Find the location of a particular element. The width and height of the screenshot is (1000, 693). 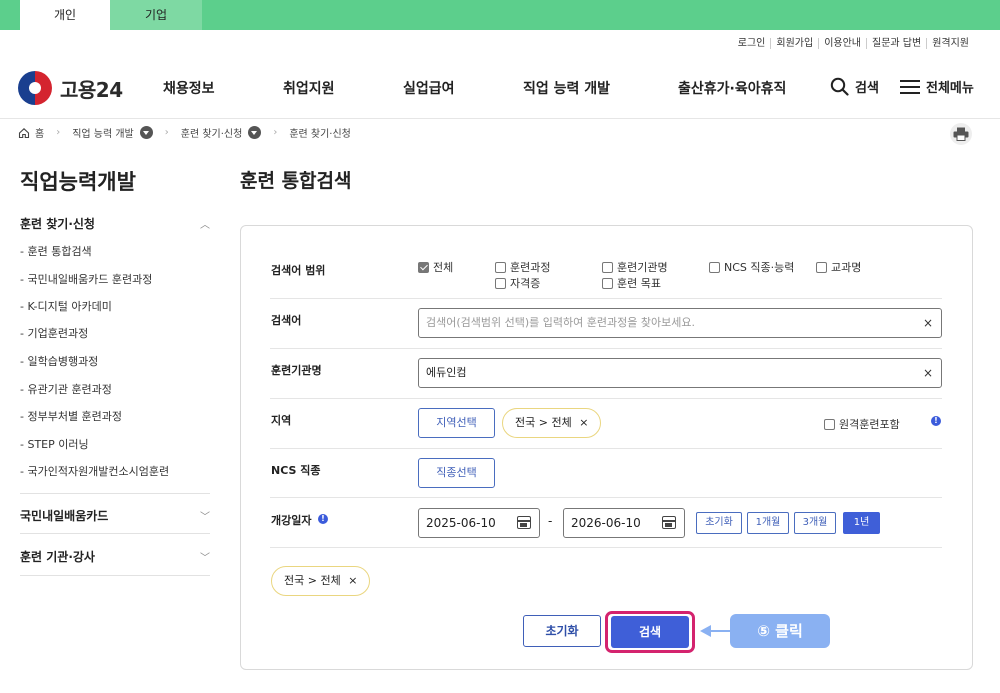

login-link: 로그인 is located at coordinates (752, 43).